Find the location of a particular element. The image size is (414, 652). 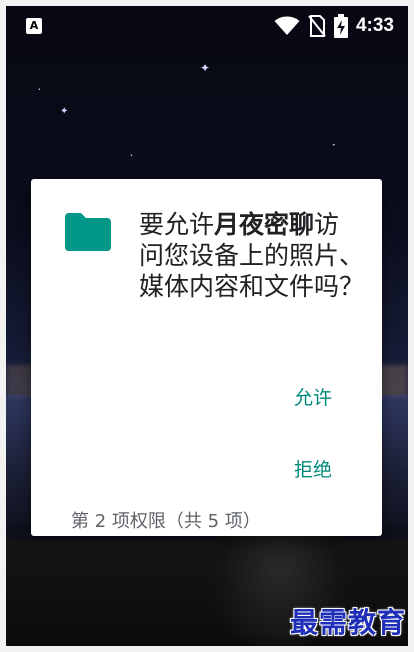

status-bar: A 4:33 is located at coordinates (207, 26).